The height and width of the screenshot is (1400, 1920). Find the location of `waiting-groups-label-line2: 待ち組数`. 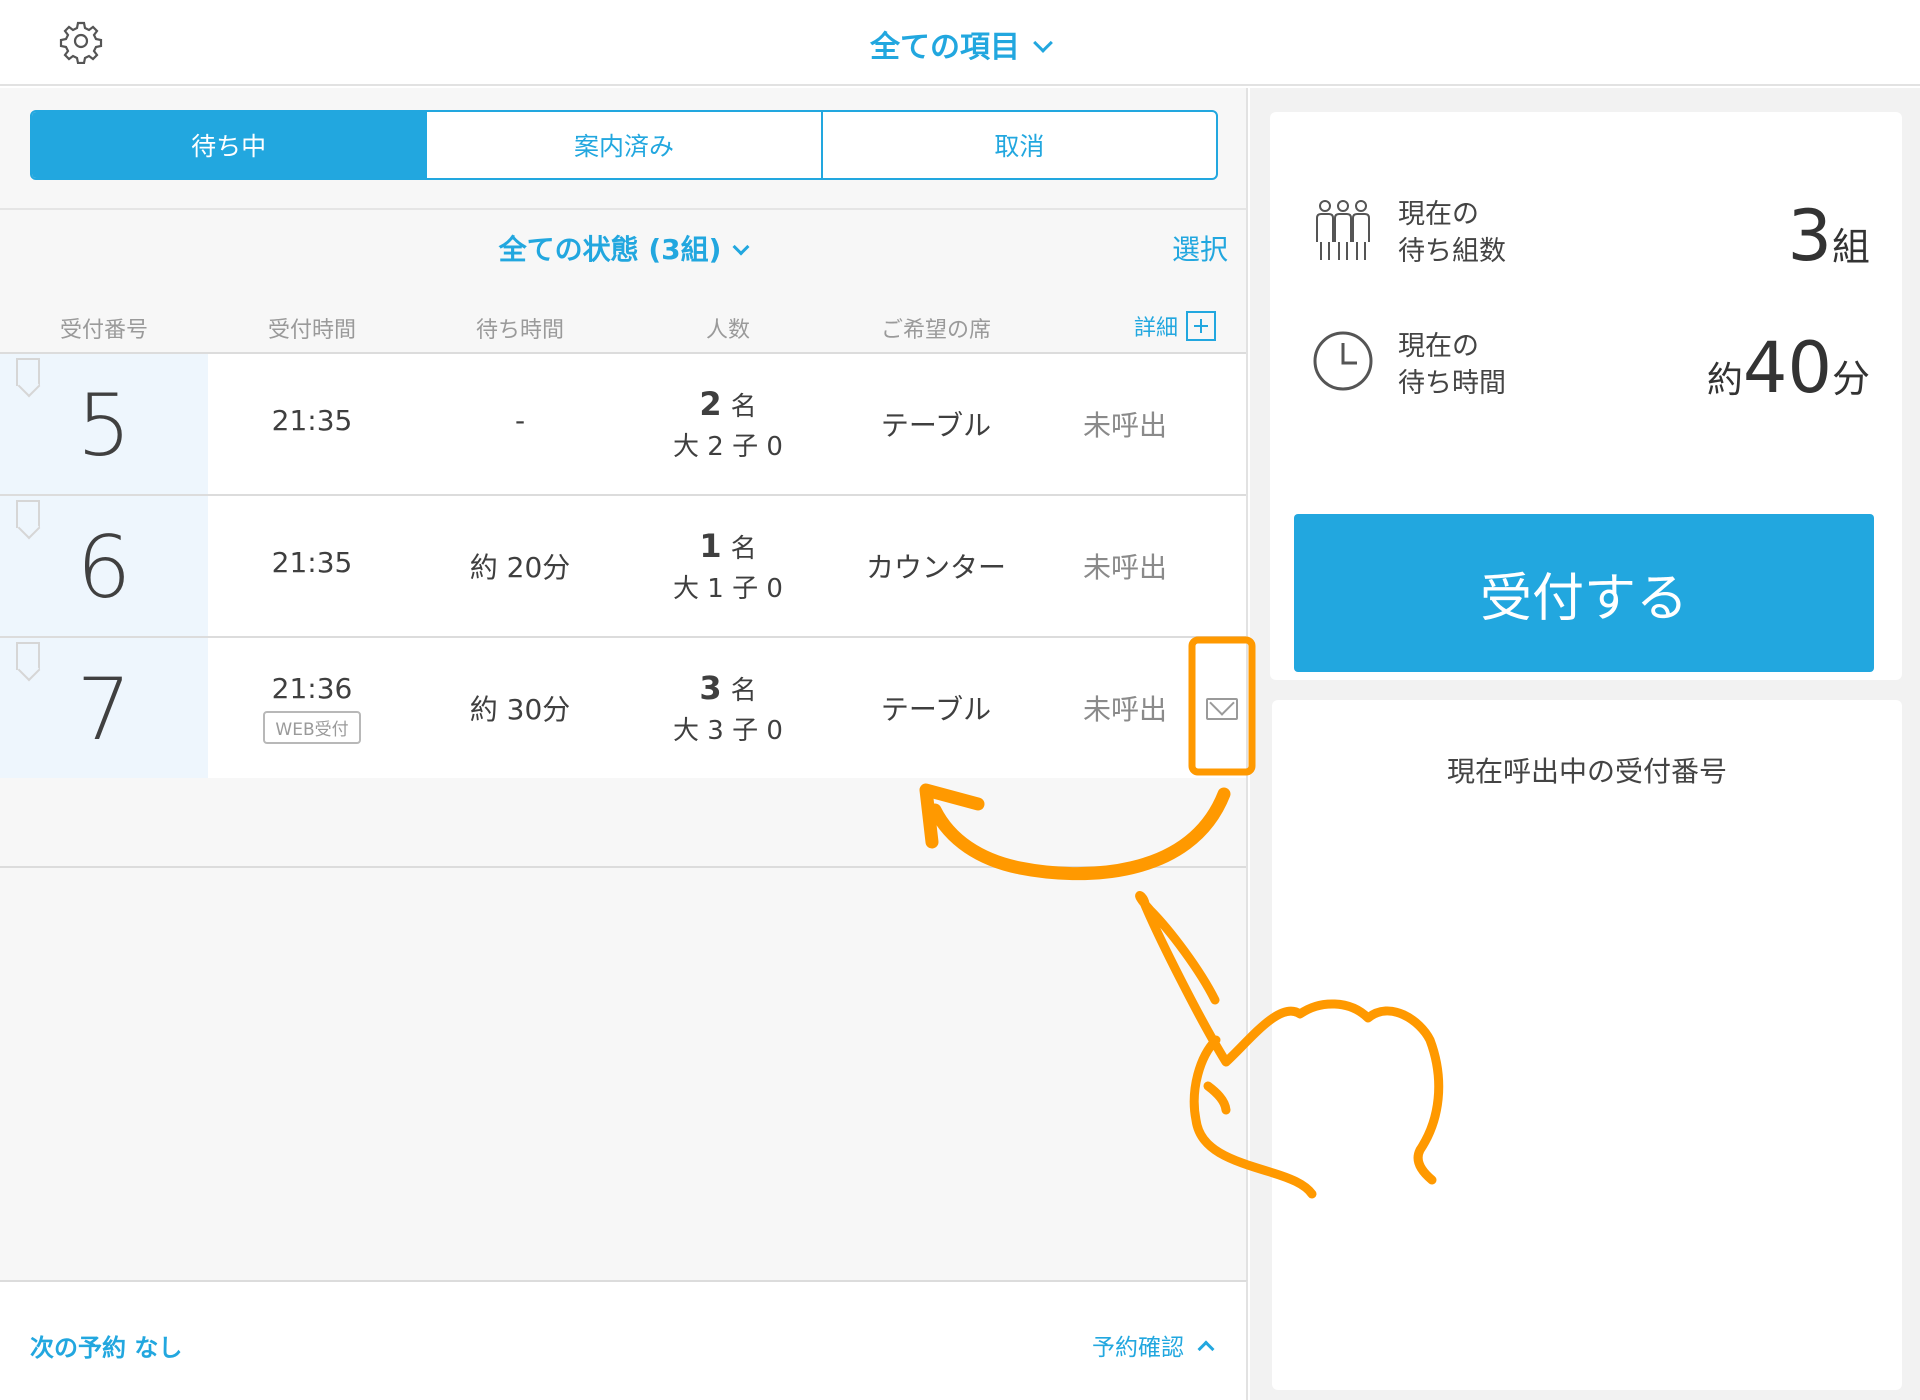

waiting-groups-label-line2: 待ち組数 is located at coordinates (1452, 251).